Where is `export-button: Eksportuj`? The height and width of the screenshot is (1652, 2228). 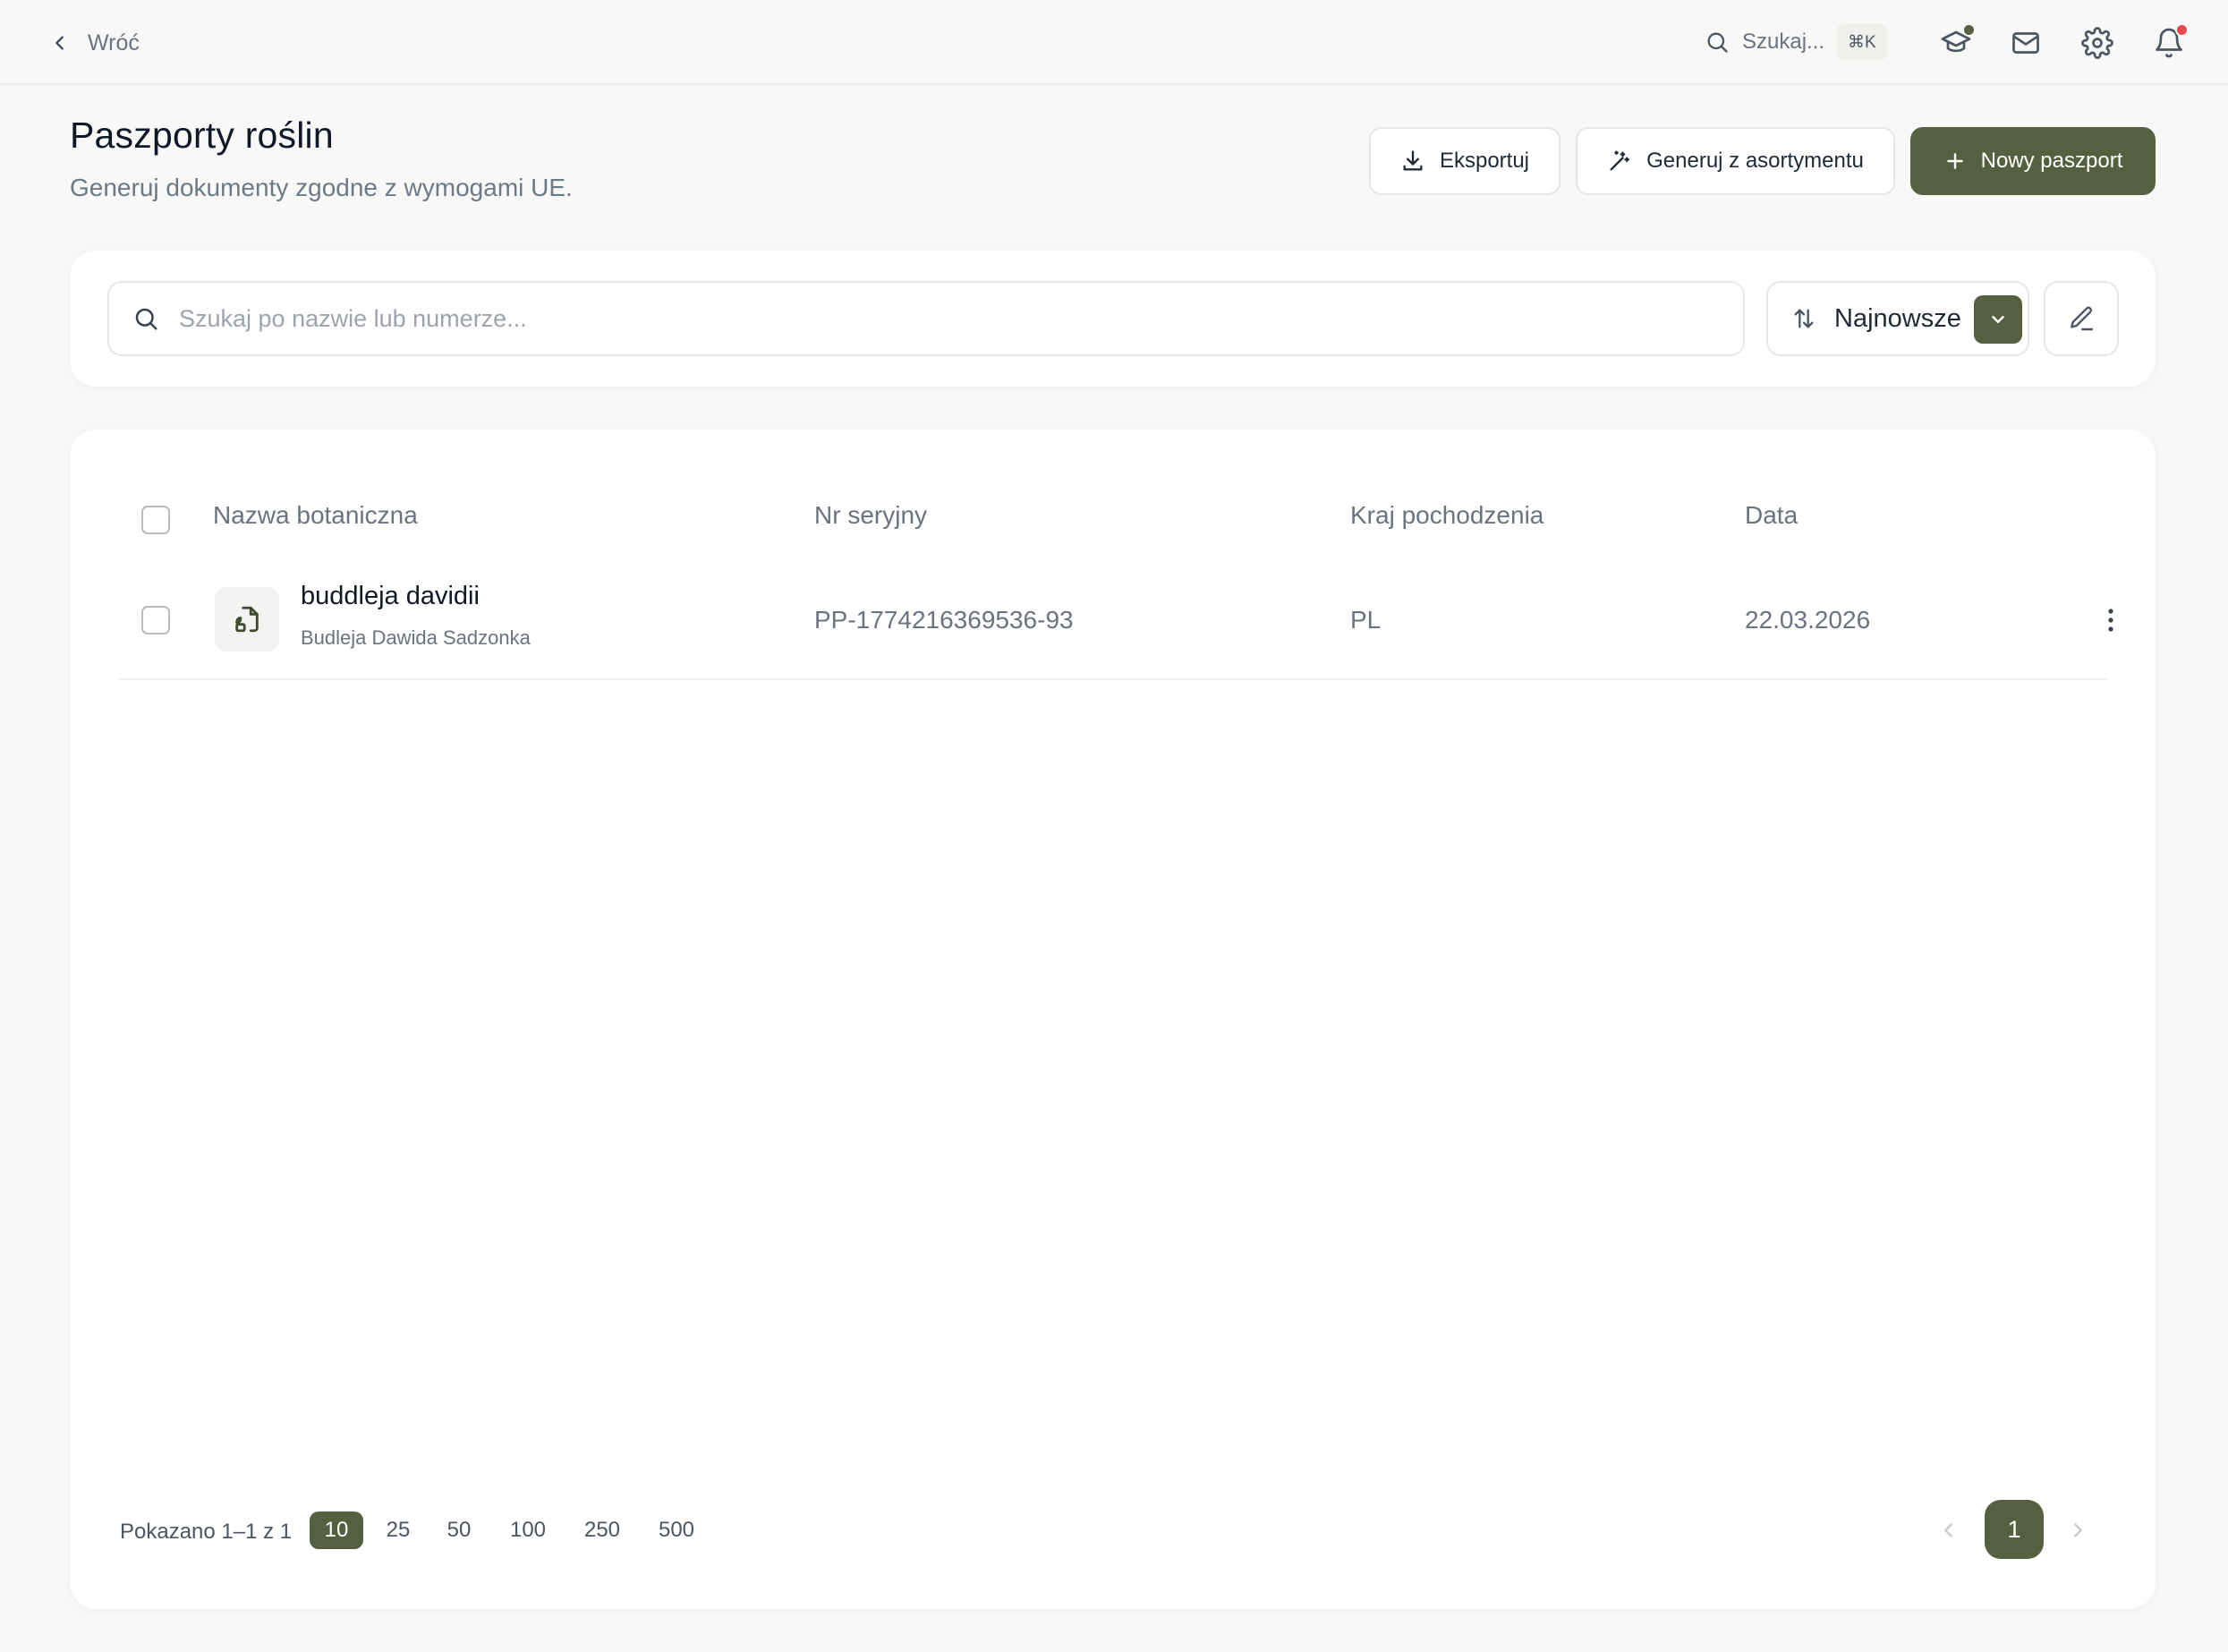
export-button: Eksportuj is located at coordinates (1464, 161).